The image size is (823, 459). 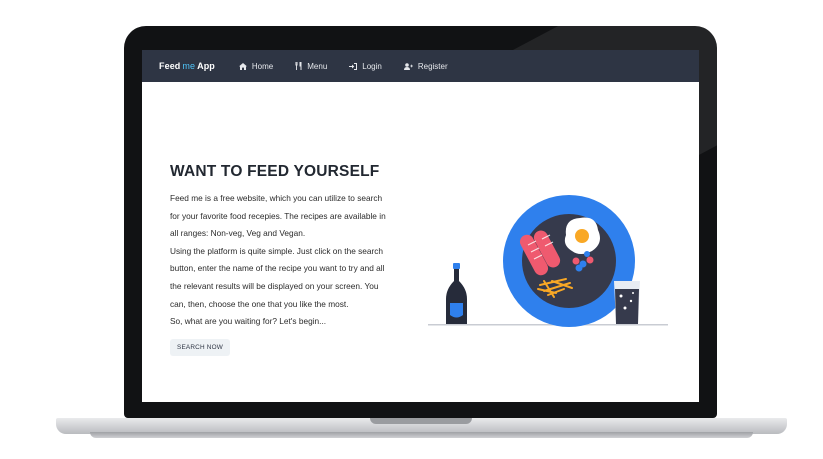 What do you see at coordinates (421, 421) in the screenshot?
I see `laptop-notch` at bounding box center [421, 421].